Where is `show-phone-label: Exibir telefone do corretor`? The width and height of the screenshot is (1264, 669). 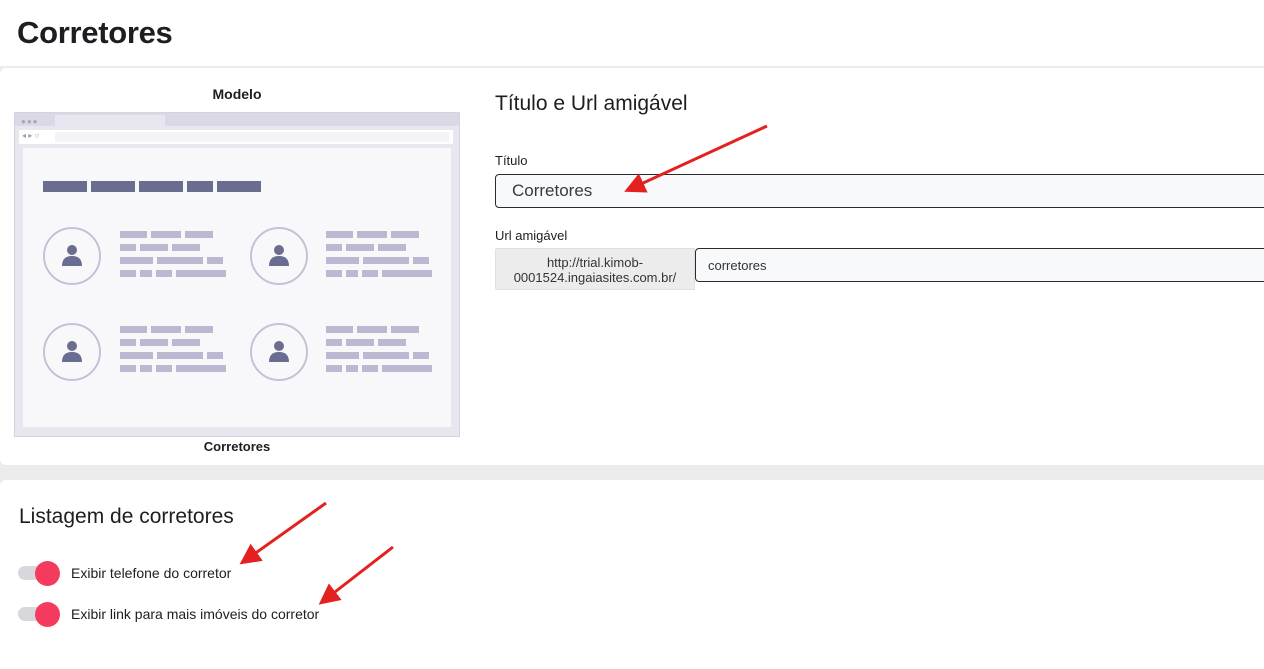
show-phone-label: Exibir telefone do corretor is located at coordinates (151, 573).